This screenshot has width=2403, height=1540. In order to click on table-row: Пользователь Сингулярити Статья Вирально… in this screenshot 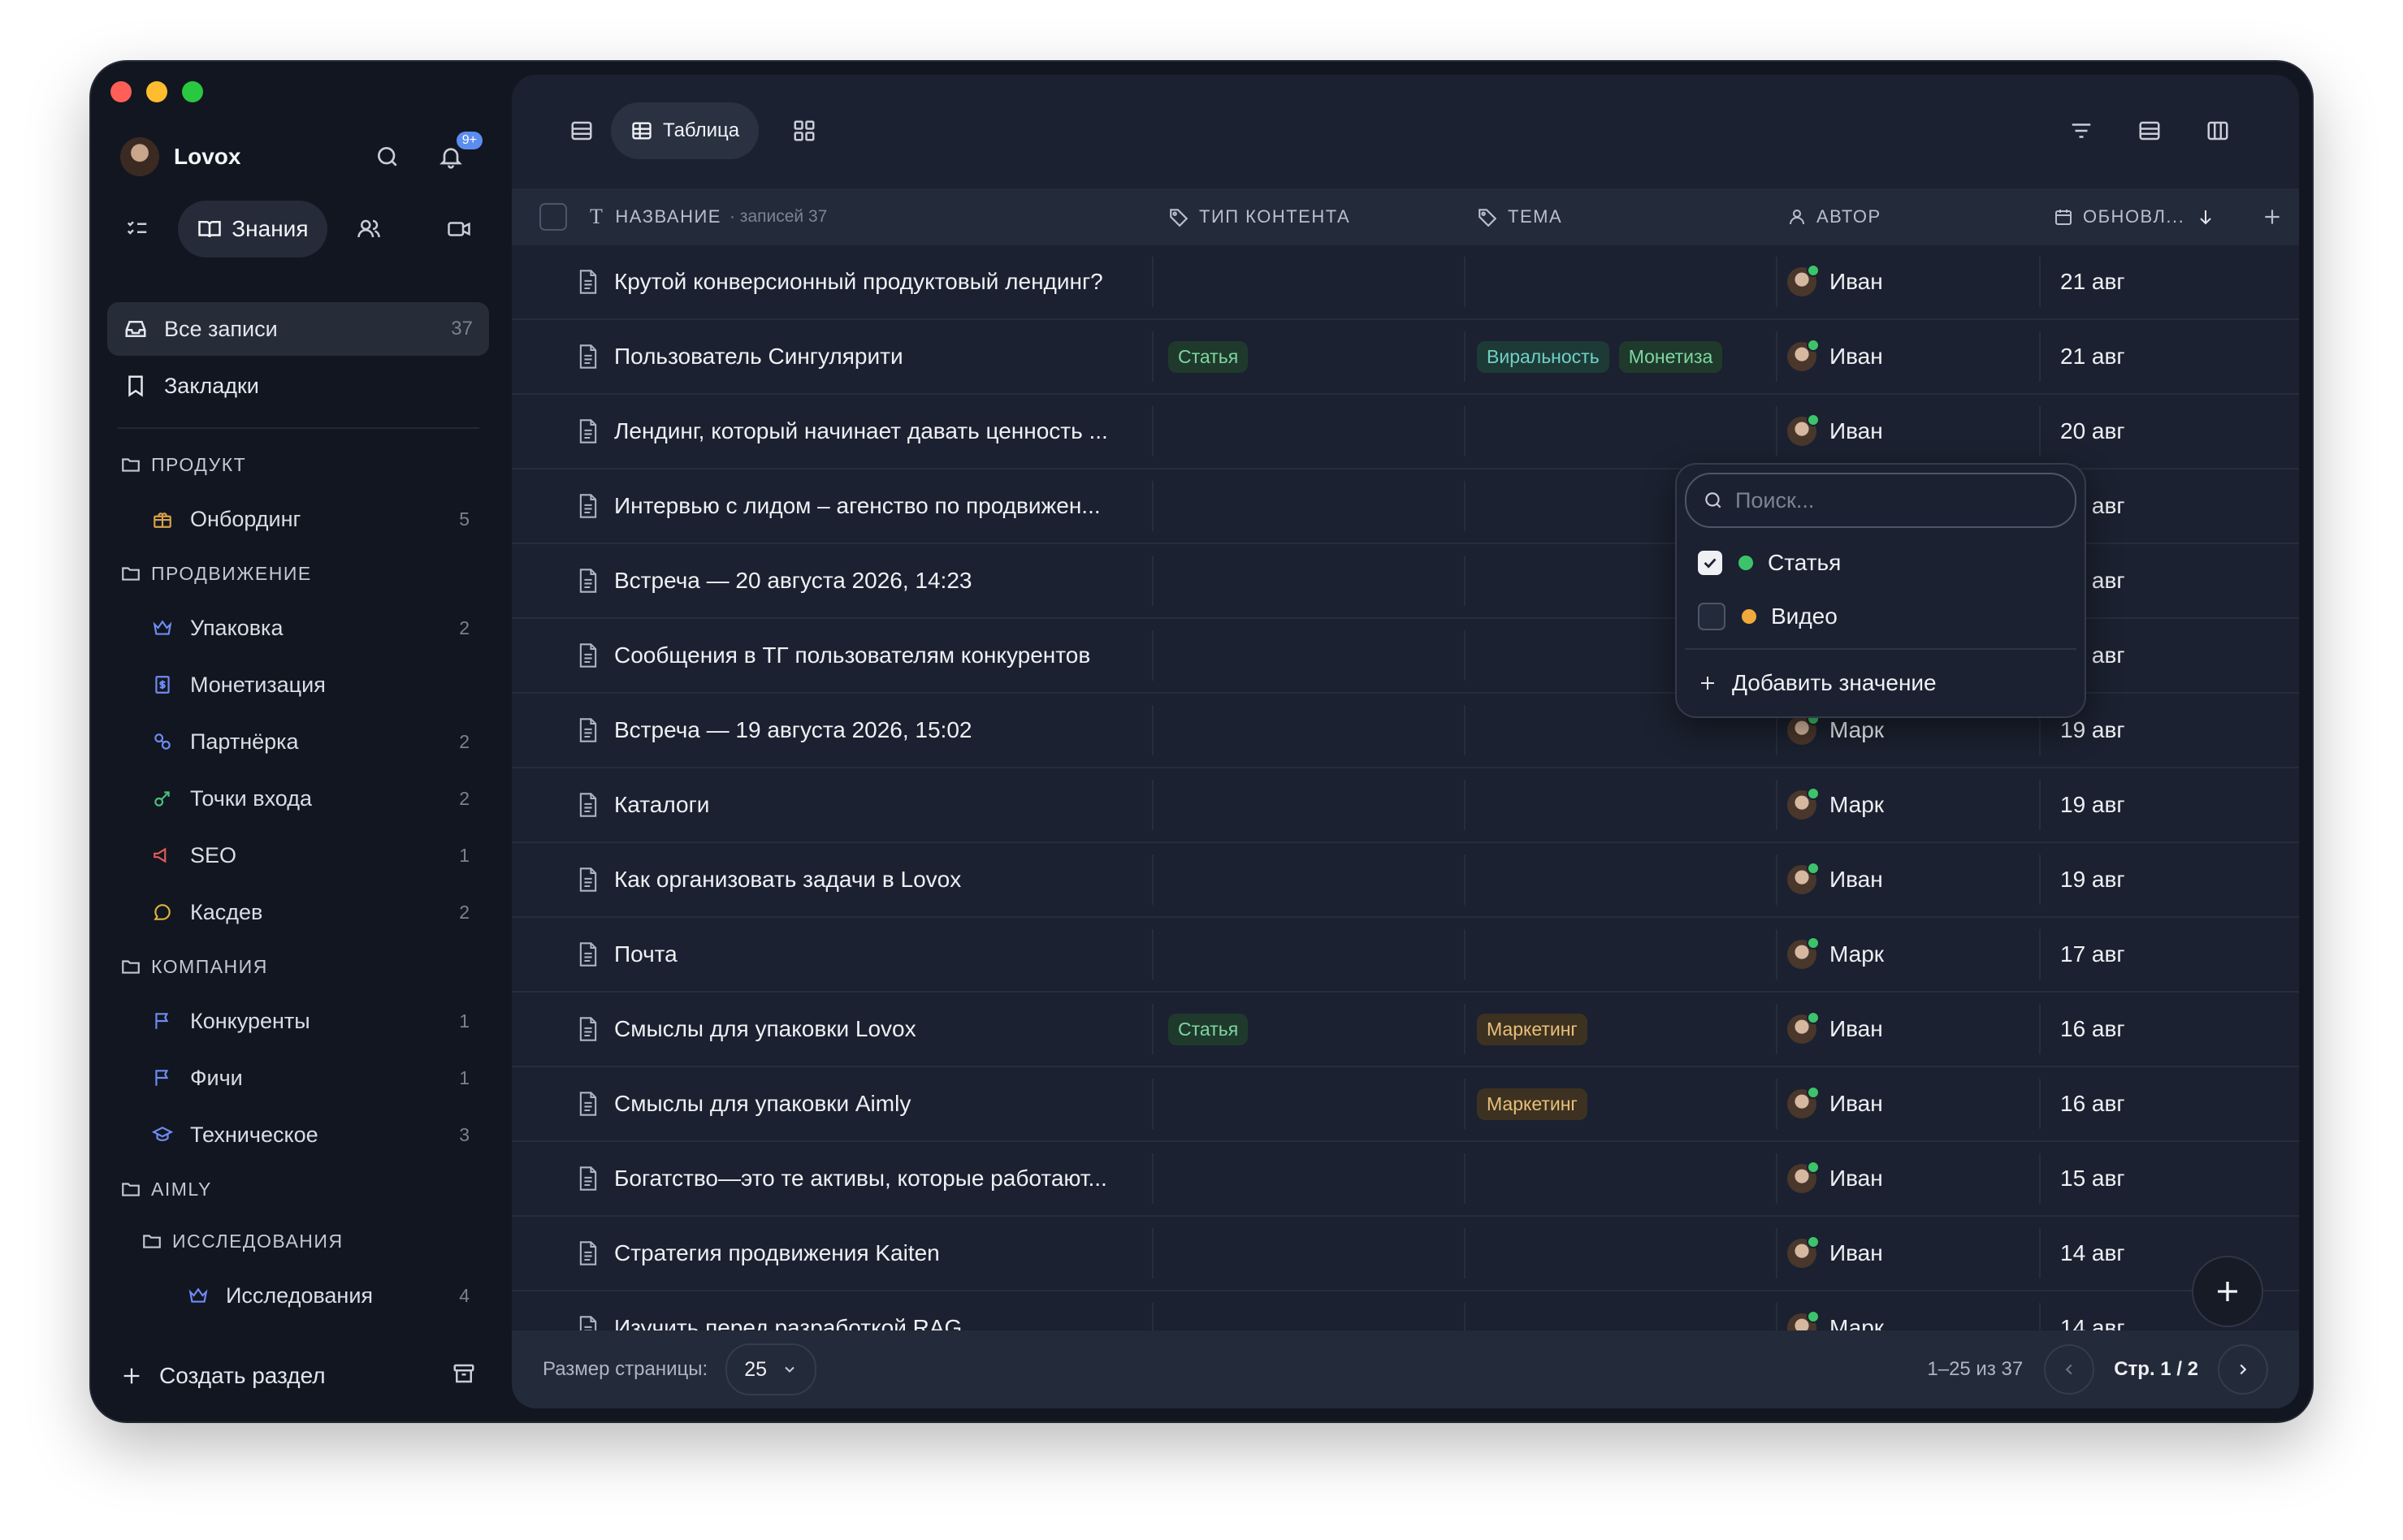, I will do `click(1405, 357)`.